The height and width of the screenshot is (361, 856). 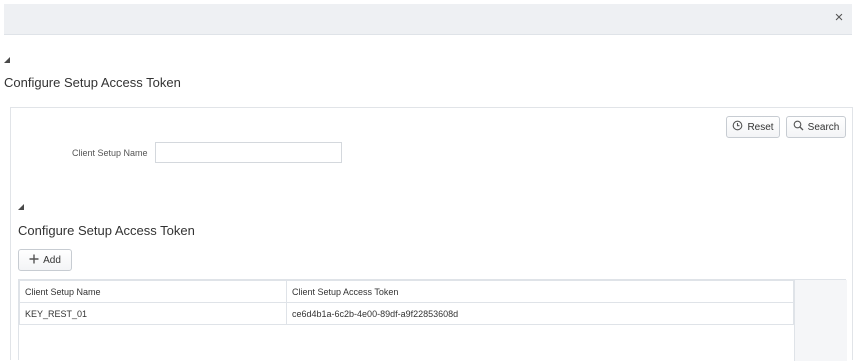 I want to click on reset-button-label: Reset, so click(x=760, y=127).